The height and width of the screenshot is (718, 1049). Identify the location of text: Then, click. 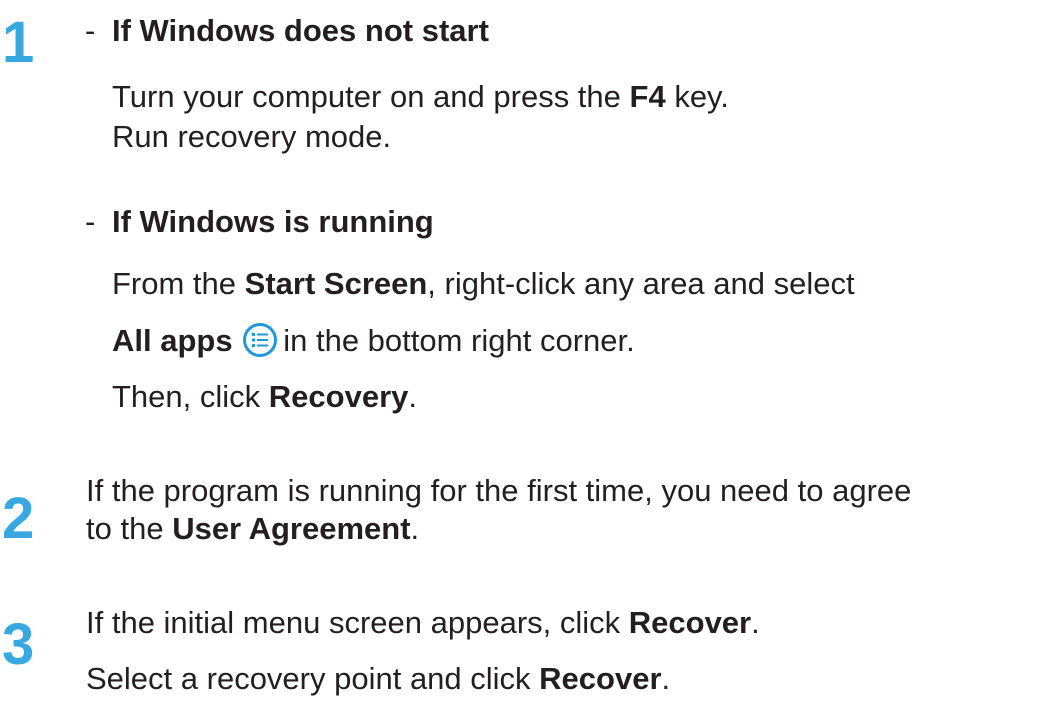
(190, 396).